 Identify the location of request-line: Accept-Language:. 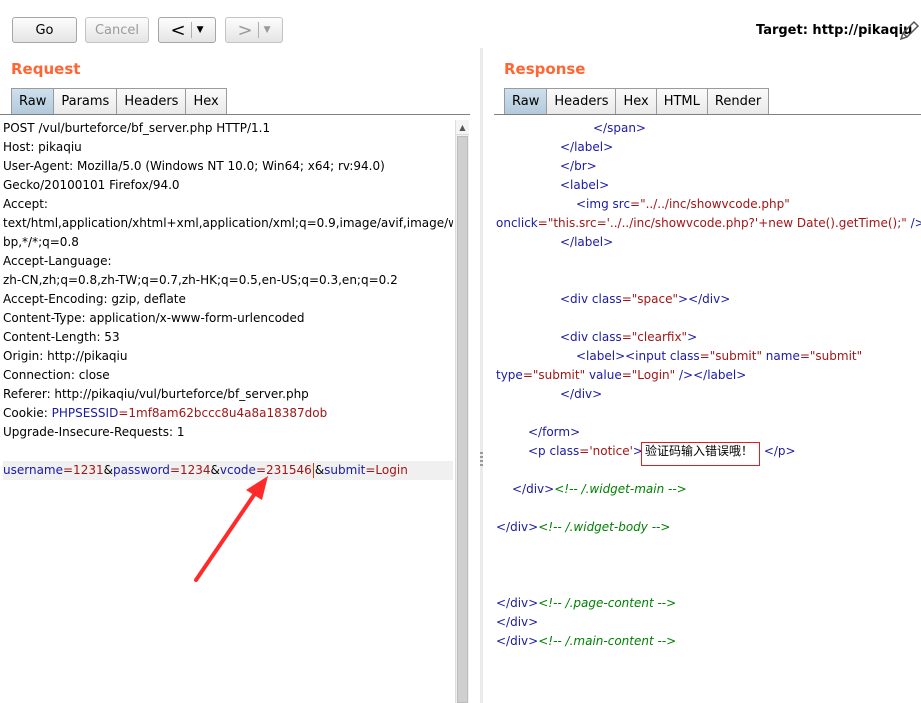
(57, 261).